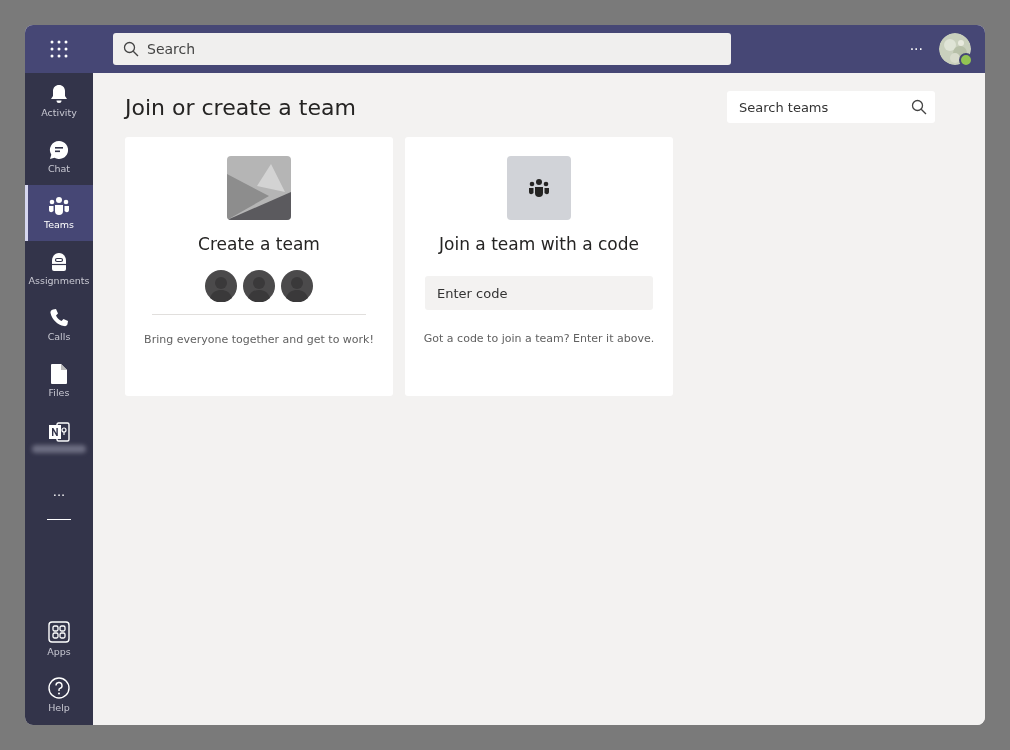  I want to click on more-apps-button: ···, so click(59, 495).